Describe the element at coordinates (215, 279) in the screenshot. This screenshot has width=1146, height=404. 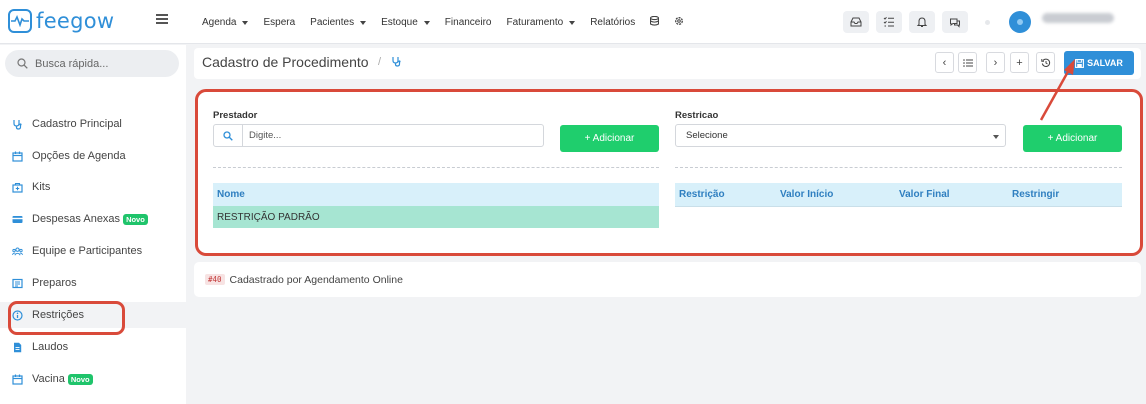
I see `code-tag: #40` at that location.